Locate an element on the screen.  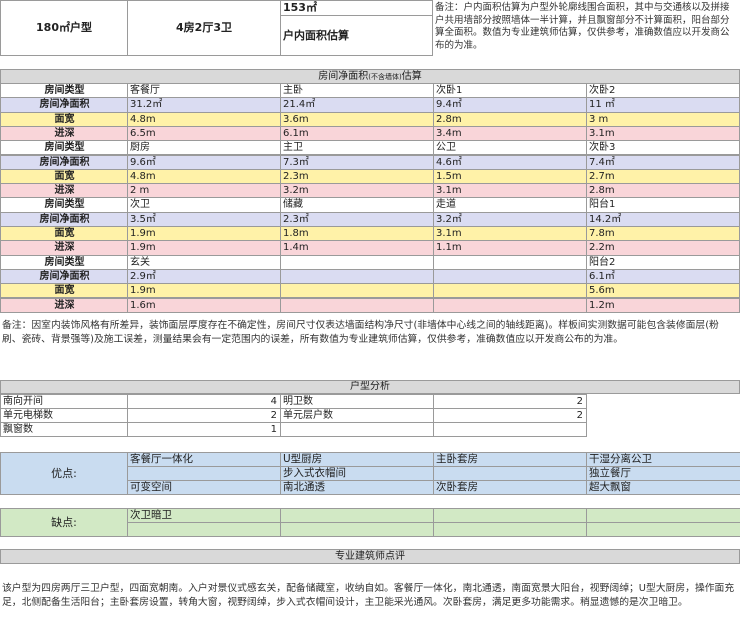
room-area-cell: 3.2㎡ is located at coordinates (510, 219).